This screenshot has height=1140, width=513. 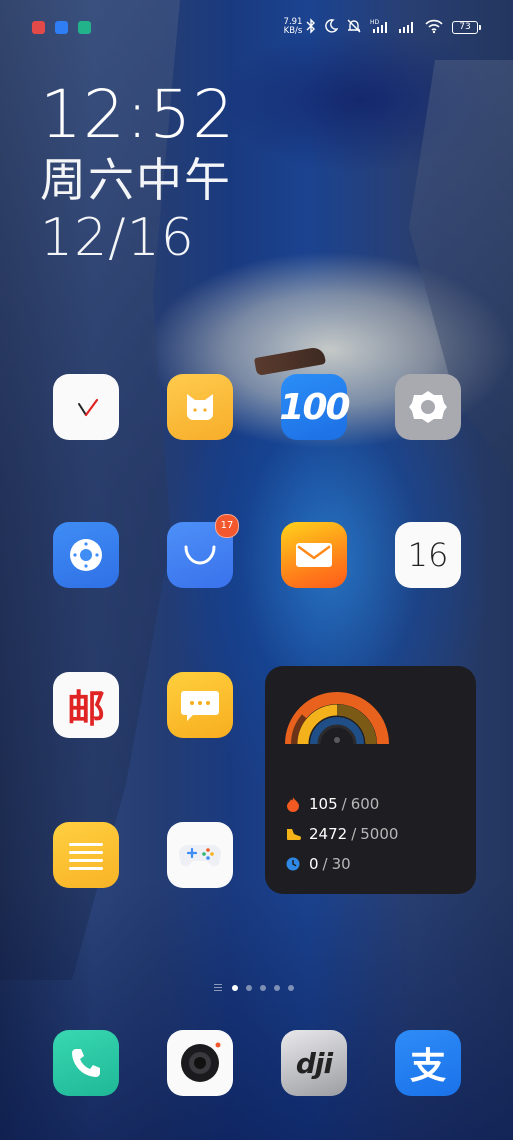 What do you see at coordinates (138, 114) in the screenshot?
I see `clock-time: 12:52` at bounding box center [138, 114].